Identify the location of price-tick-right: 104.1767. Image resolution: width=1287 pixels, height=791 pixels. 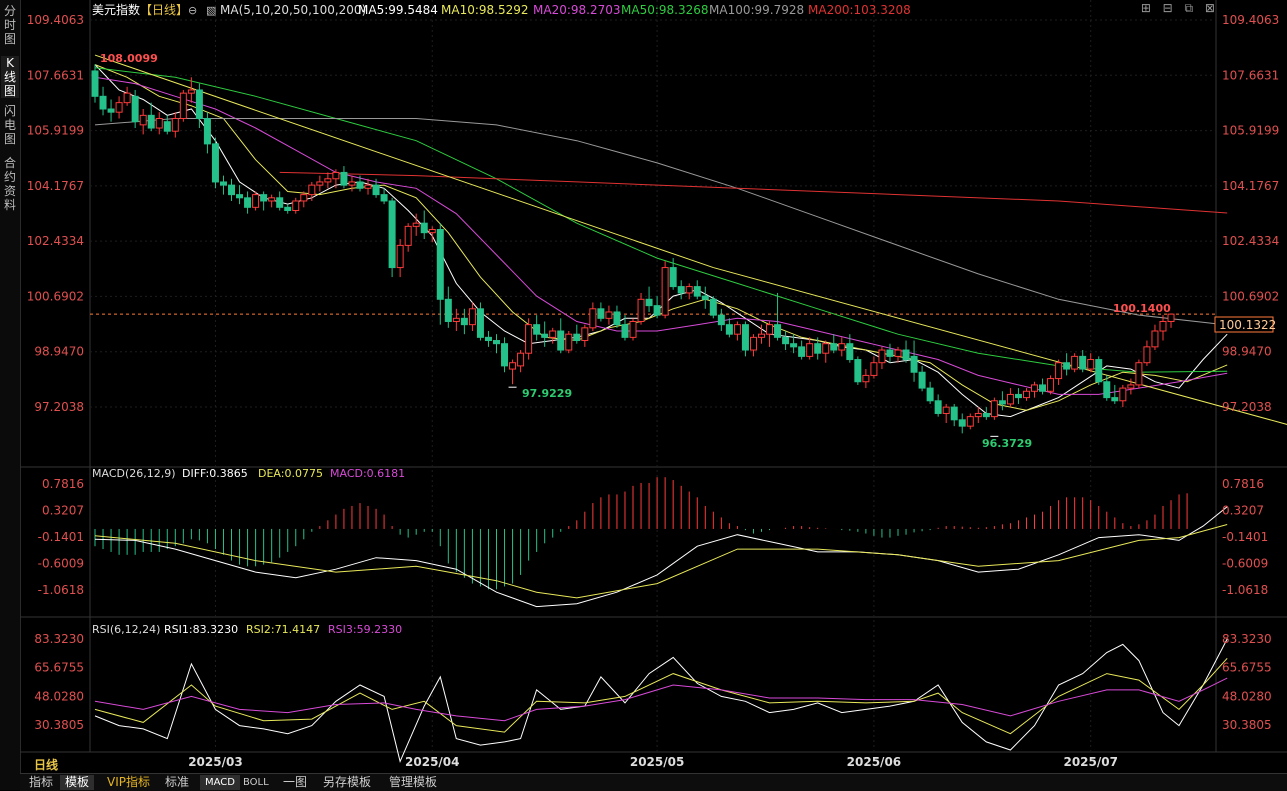
(1250, 186).